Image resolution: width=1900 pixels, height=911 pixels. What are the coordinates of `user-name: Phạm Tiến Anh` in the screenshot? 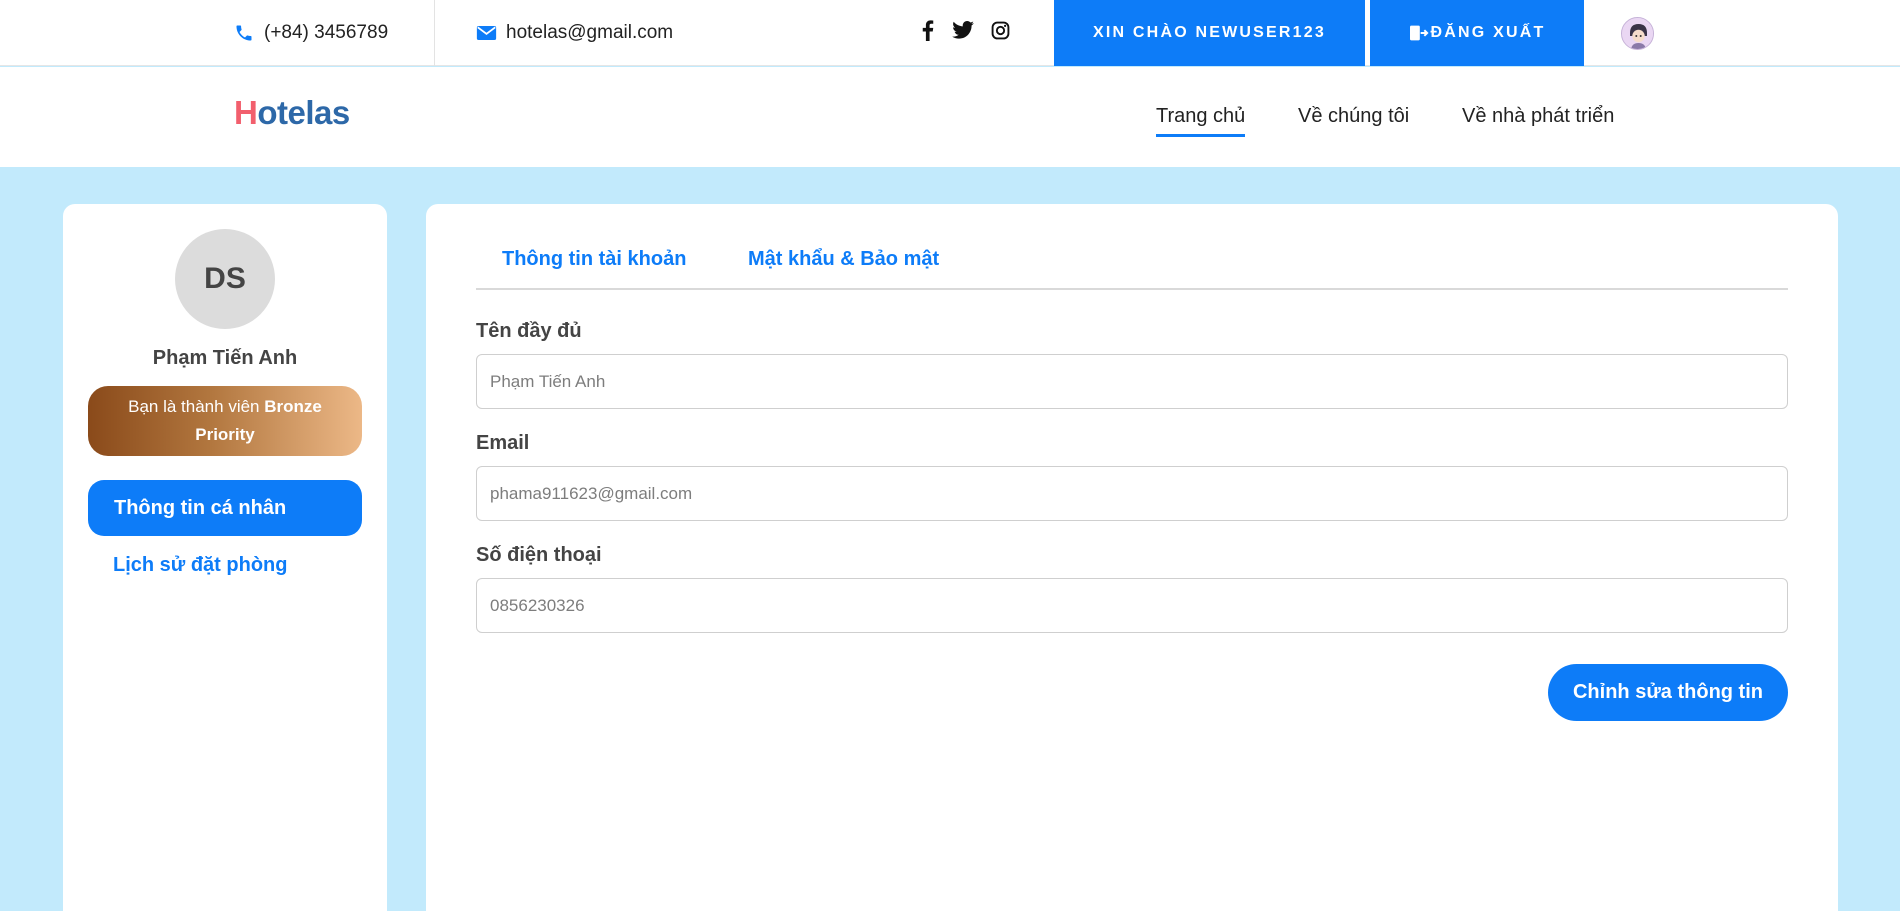 It's located at (225, 358).